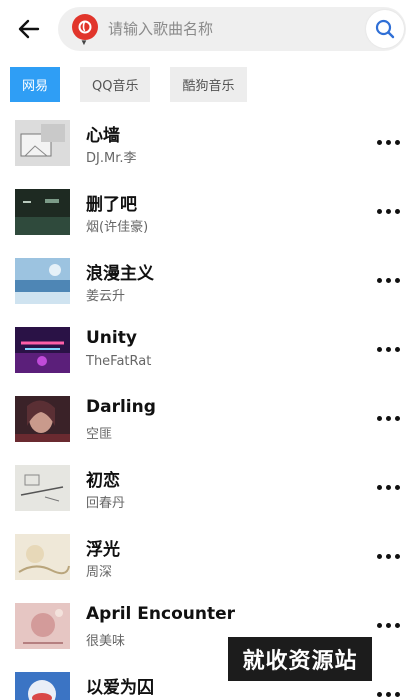 Image resolution: width=420 pixels, height=700 pixels. I want to click on song-title: 浪漫主义, so click(120, 274).